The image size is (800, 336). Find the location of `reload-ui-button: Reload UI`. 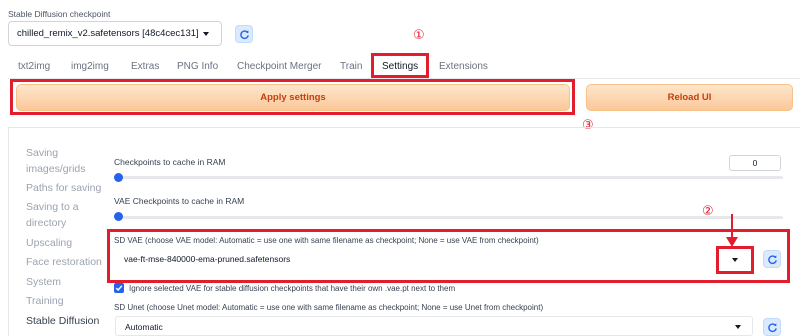

reload-ui-button: Reload UI is located at coordinates (689, 97).